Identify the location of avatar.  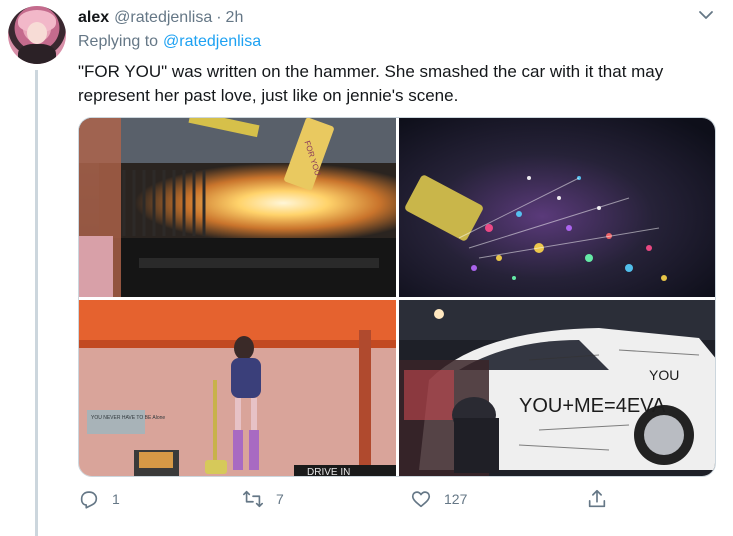
(37, 35).